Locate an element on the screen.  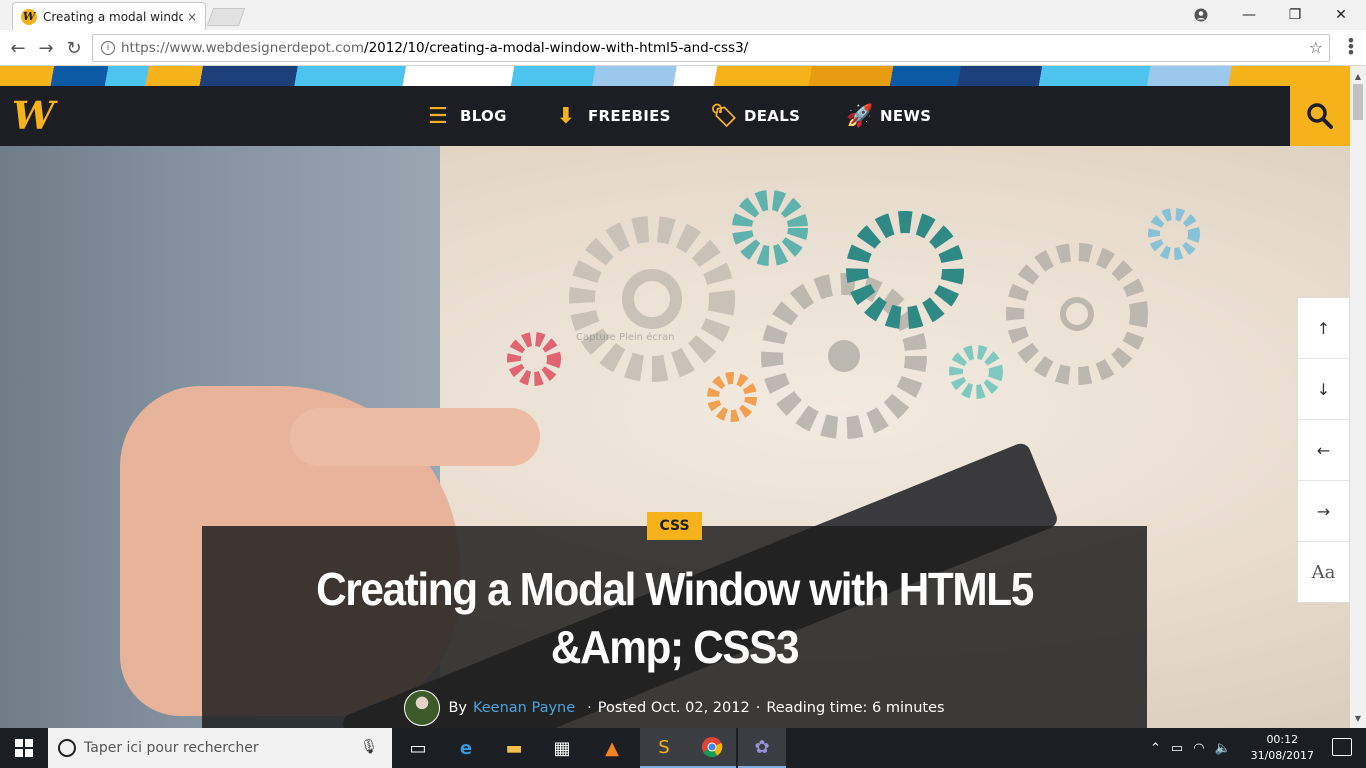
nav-blog: ☰ BLOG is located at coordinates (466, 116).